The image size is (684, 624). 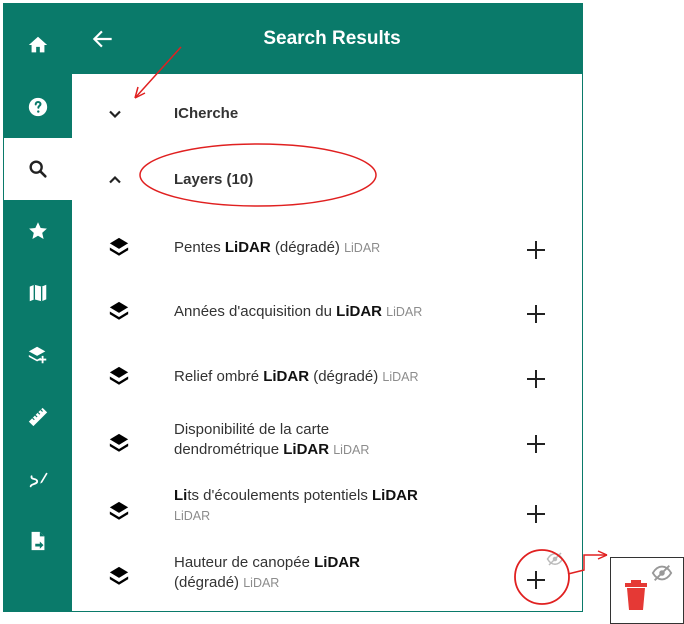 I want to click on export-button, so click(x=38, y=541).